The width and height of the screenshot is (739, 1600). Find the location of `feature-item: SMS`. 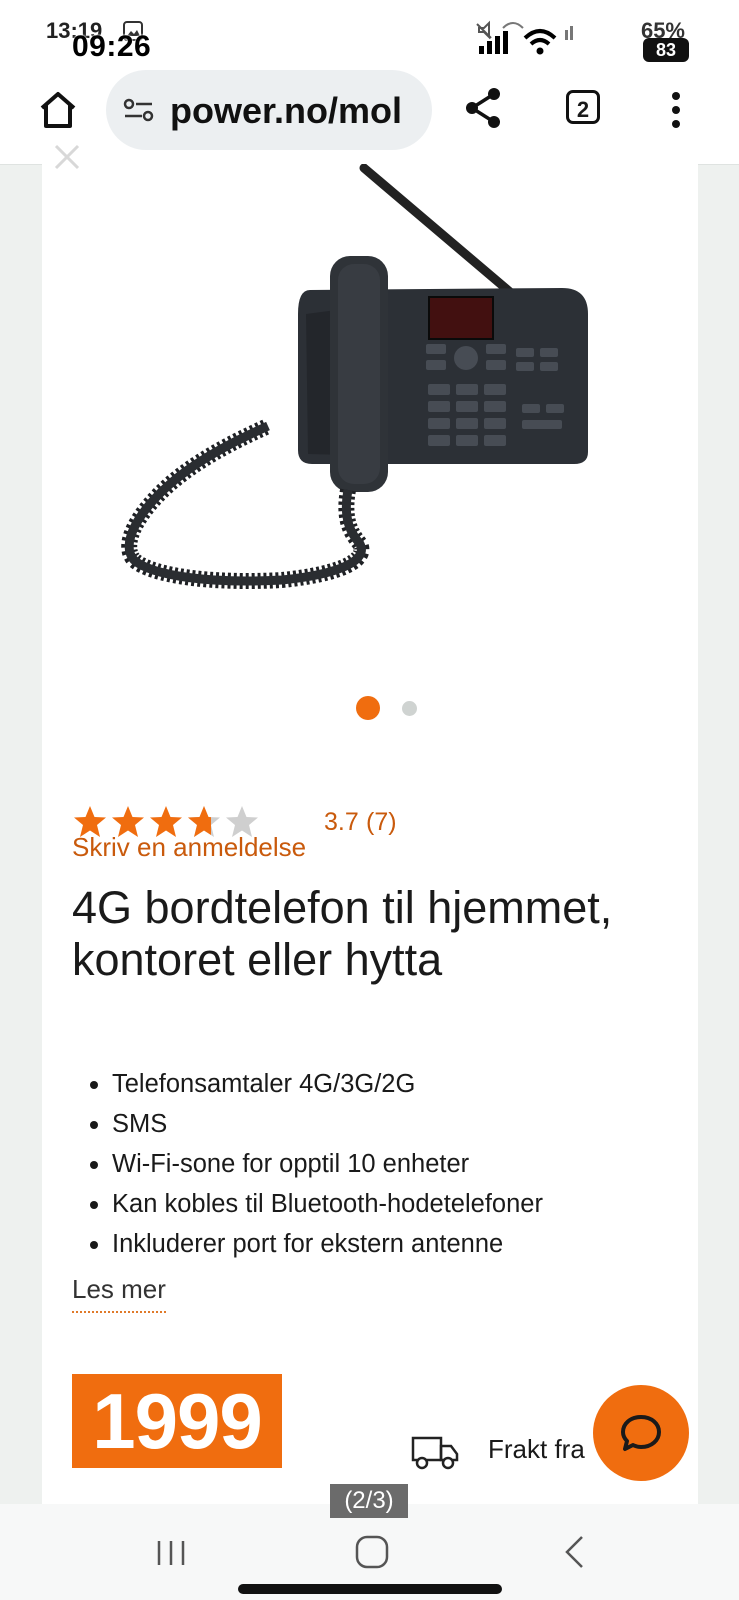

feature-item: SMS is located at coordinates (372, 1124).